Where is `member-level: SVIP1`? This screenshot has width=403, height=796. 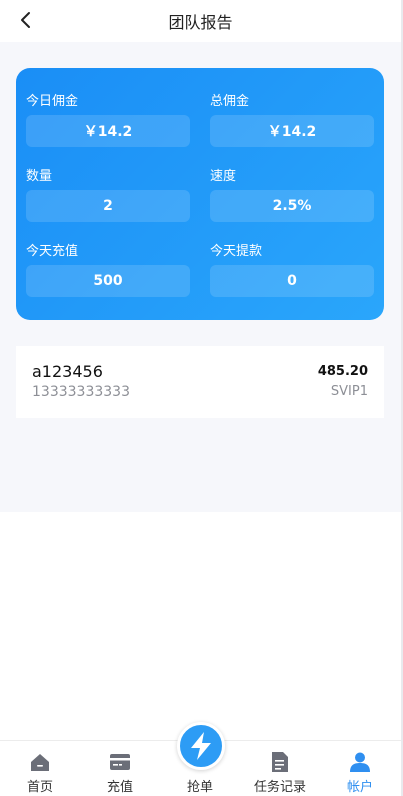
member-level: SVIP1 is located at coordinates (349, 391).